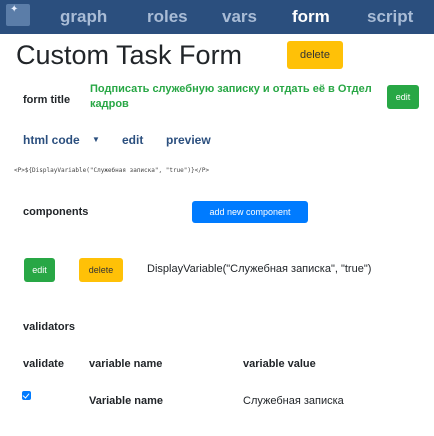  I want to click on page-title: Custom Task Form, so click(129, 55).